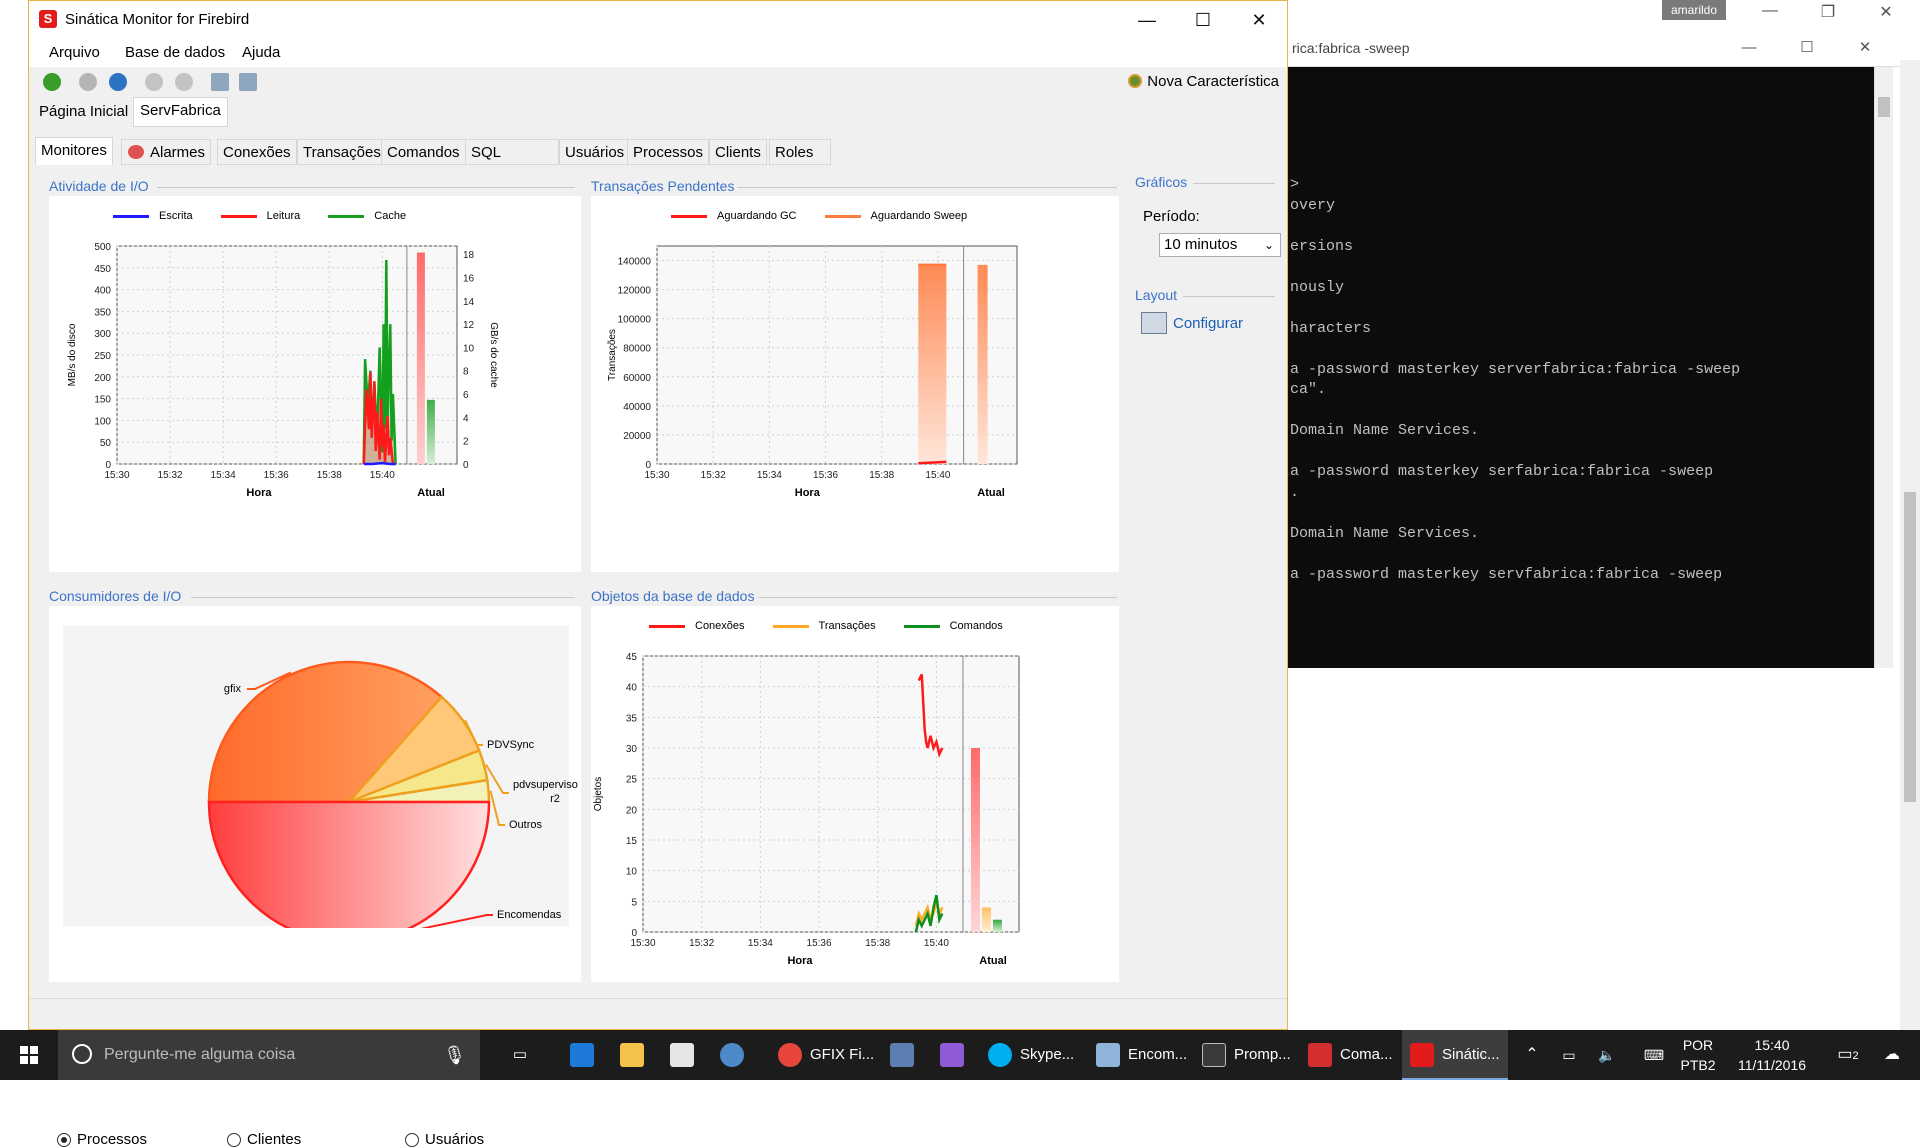 This screenshot has width=1920, height=1148. Describe the element at coordinates (635, 320) in the screenshot. I see `y-tick-label: 100000` at that location.